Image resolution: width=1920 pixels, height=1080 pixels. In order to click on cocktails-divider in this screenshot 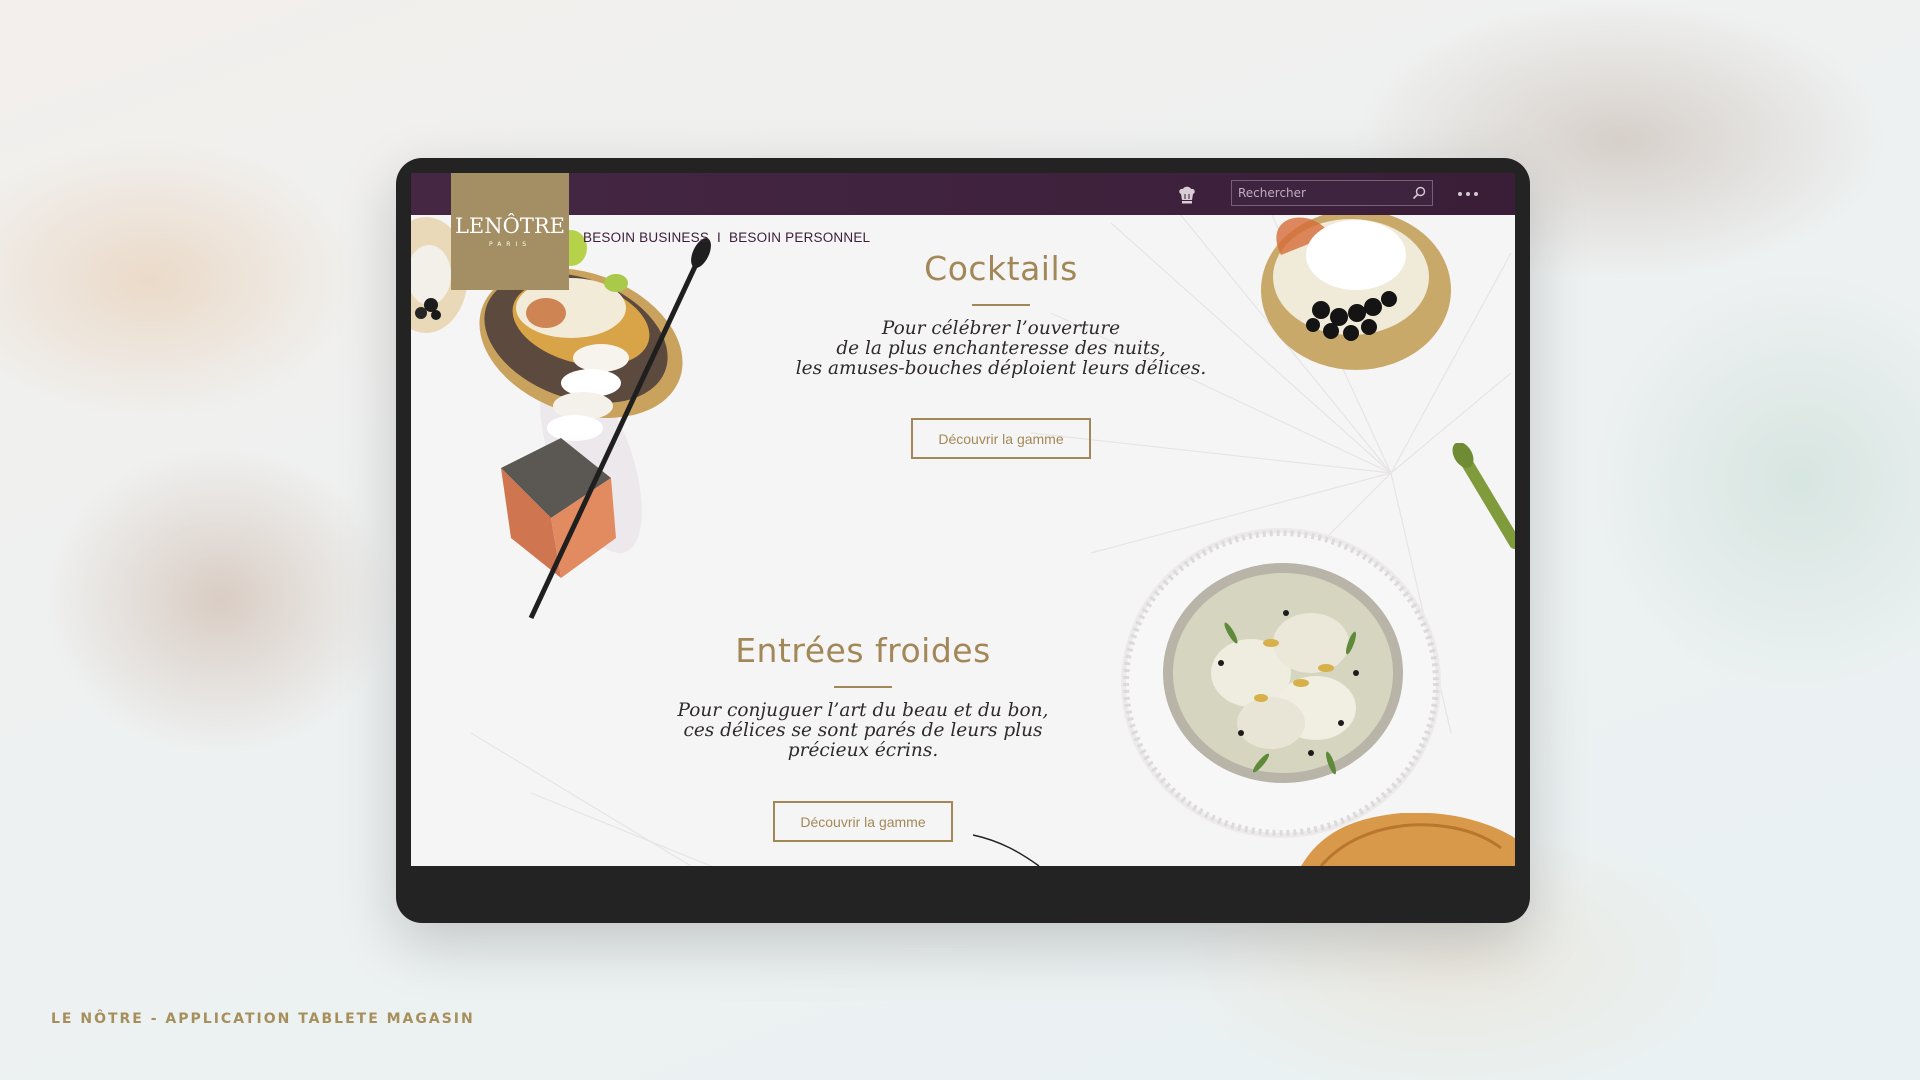, I will do `click(1001, 305)`.